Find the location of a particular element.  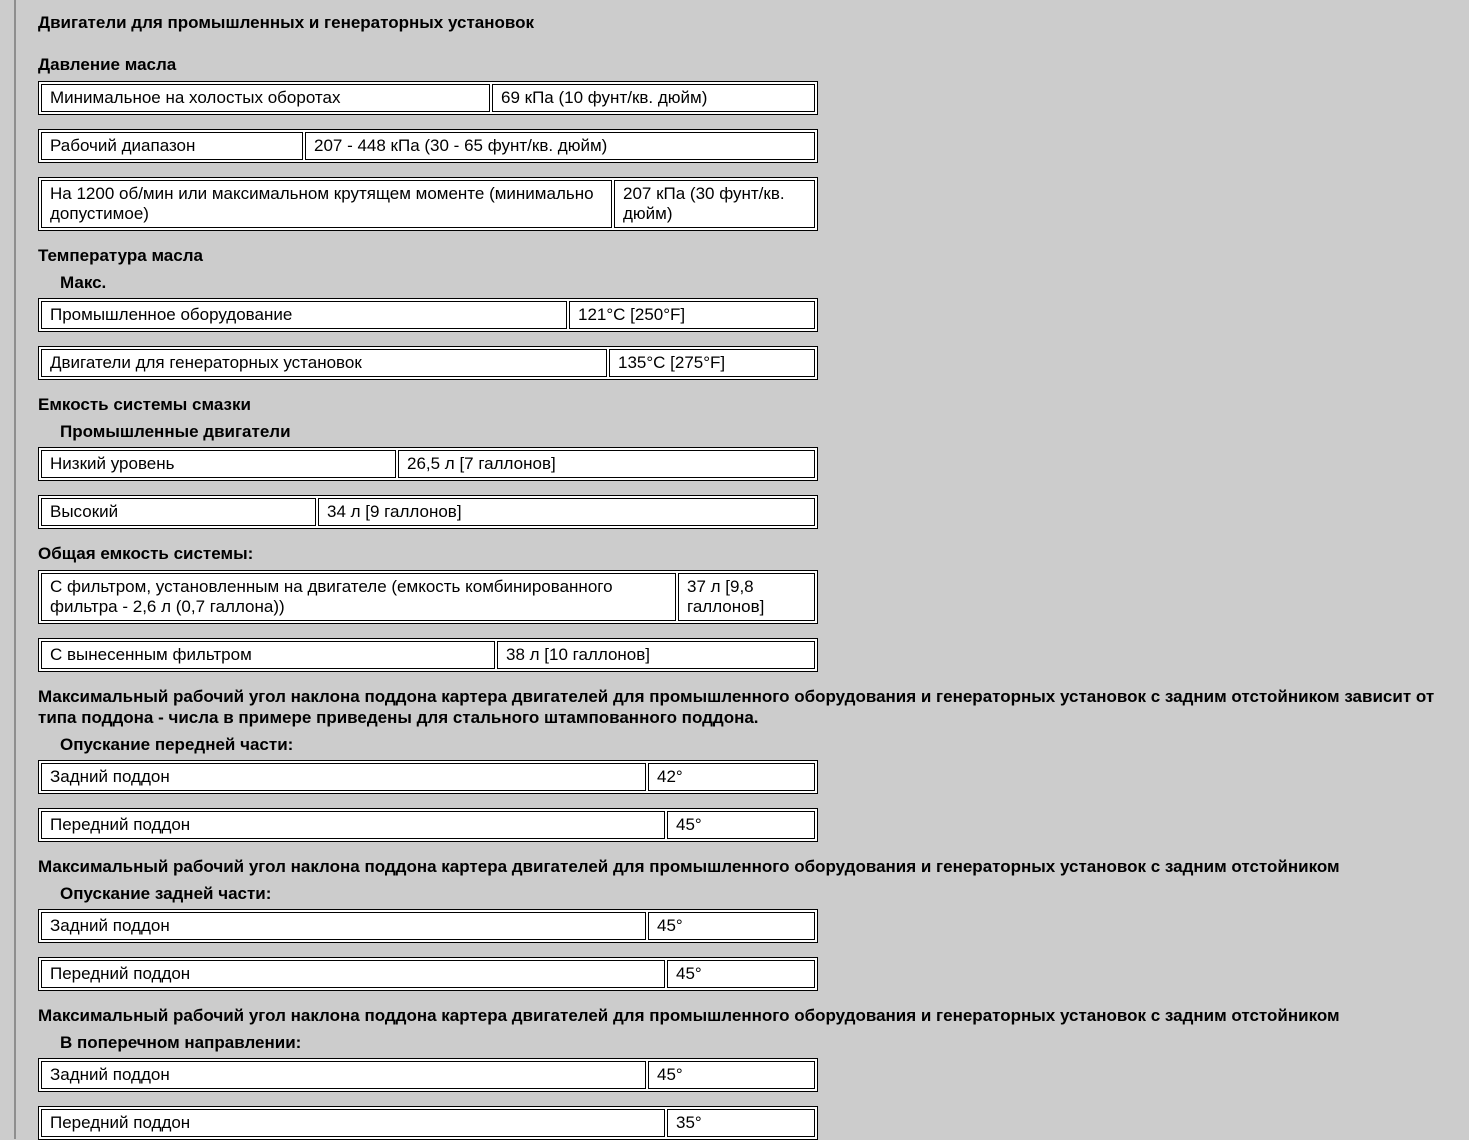

spec-table-rear-front-sump: Передний поддон 45° is located at coordinates (428, 974).